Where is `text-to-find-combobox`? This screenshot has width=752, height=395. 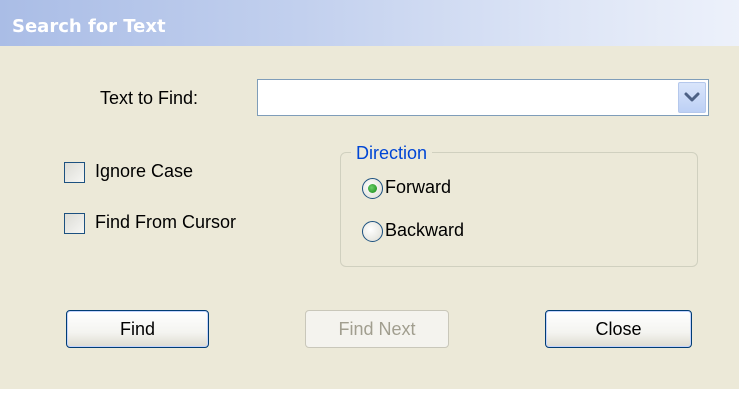
text-to-find-combobox is located at coordinates (483, 97).